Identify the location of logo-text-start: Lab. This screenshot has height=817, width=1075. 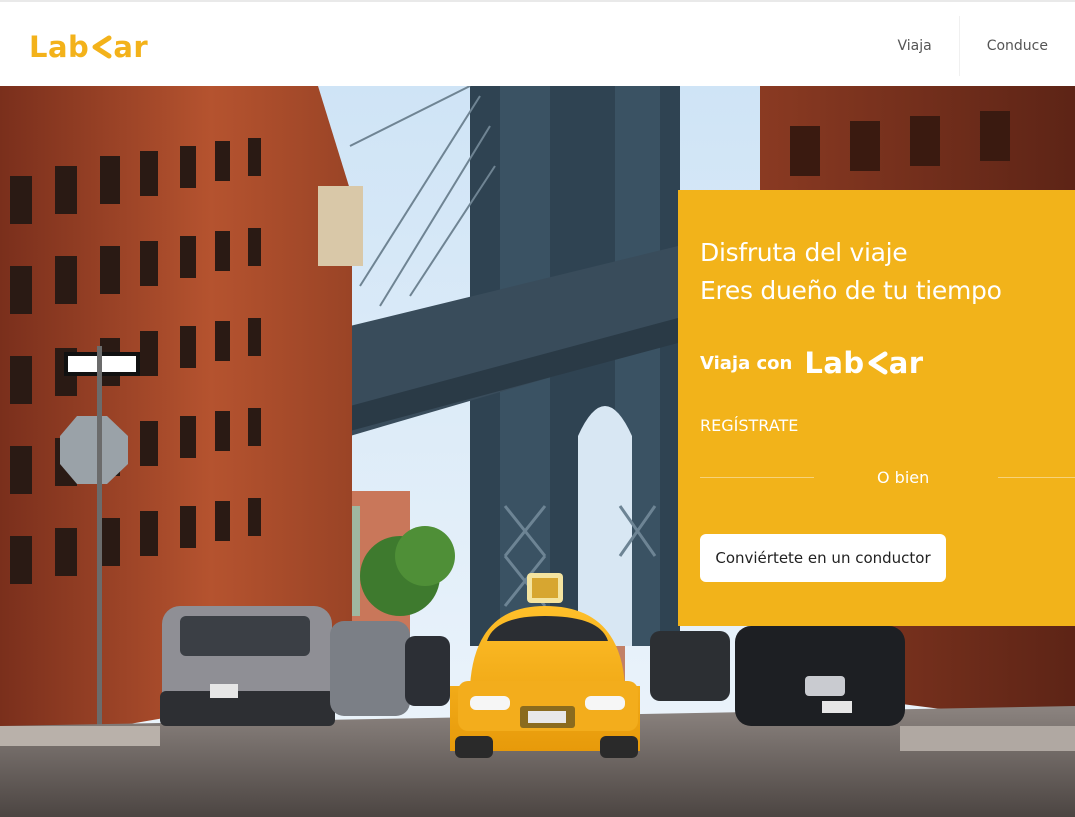
(59, 47).